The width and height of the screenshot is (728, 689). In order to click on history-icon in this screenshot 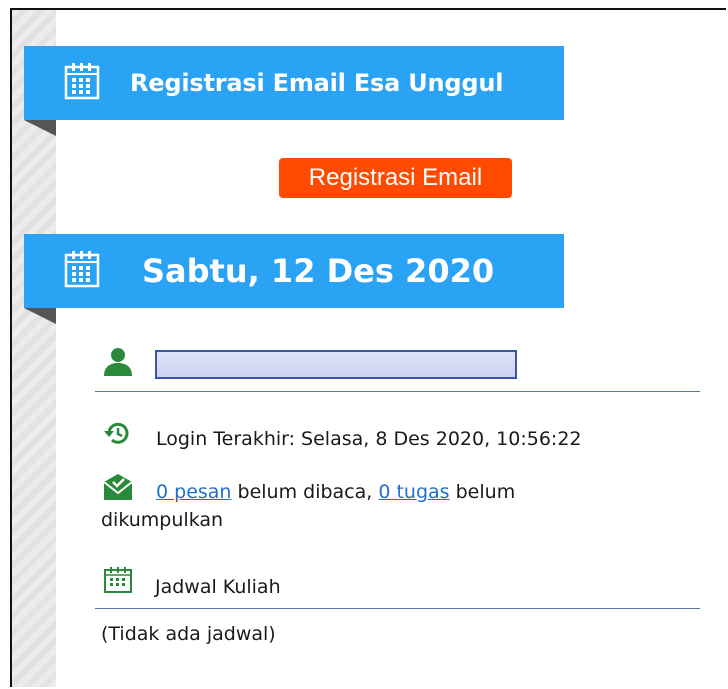, I will do `click(117, 435)`.